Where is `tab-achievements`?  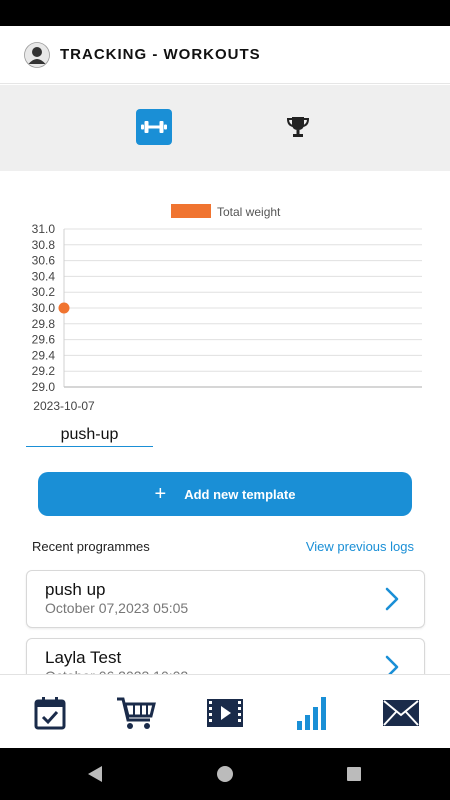 tab-achievements is located at coordinates (298, 127).